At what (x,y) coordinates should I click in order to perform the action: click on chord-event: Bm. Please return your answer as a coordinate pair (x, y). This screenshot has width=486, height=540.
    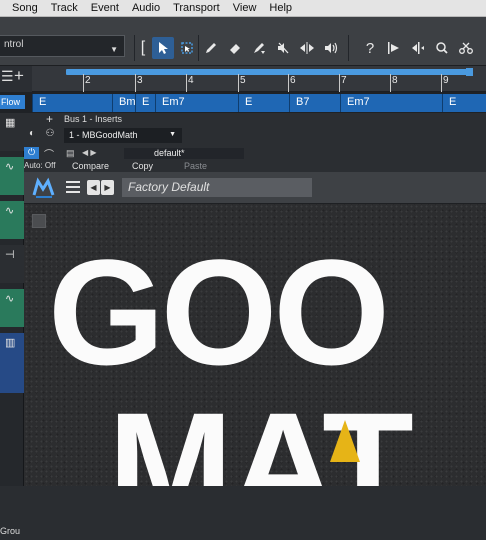
    Looking at the image, I should click on (124, 103).